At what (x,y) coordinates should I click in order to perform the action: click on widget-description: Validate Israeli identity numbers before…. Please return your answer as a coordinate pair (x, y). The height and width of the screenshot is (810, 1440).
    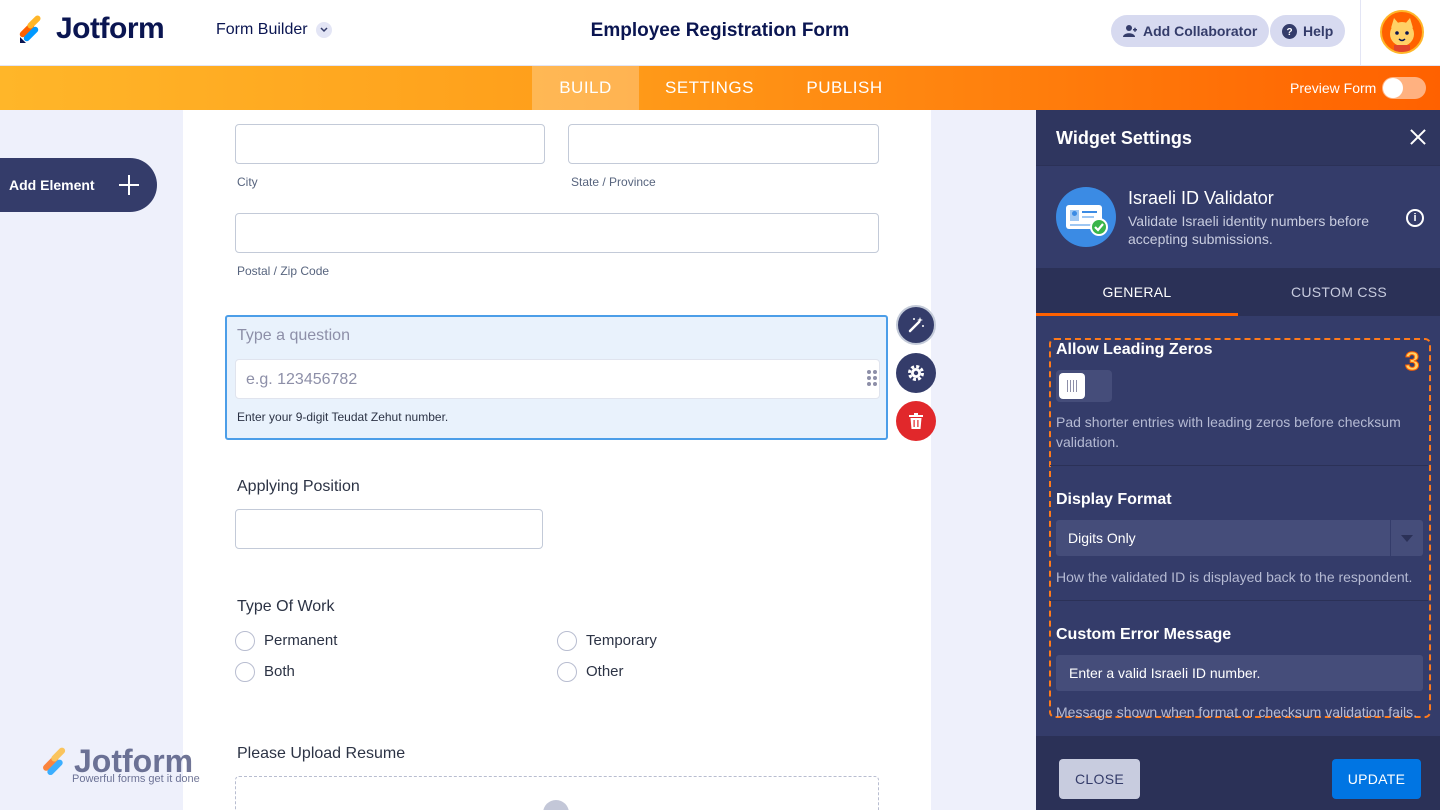
    Looking at the image, I should click on (1248, 230).